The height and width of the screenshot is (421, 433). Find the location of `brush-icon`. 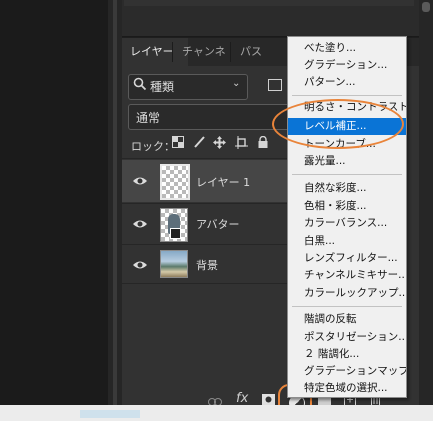

brush-icon is located at coordinates (199, 143).